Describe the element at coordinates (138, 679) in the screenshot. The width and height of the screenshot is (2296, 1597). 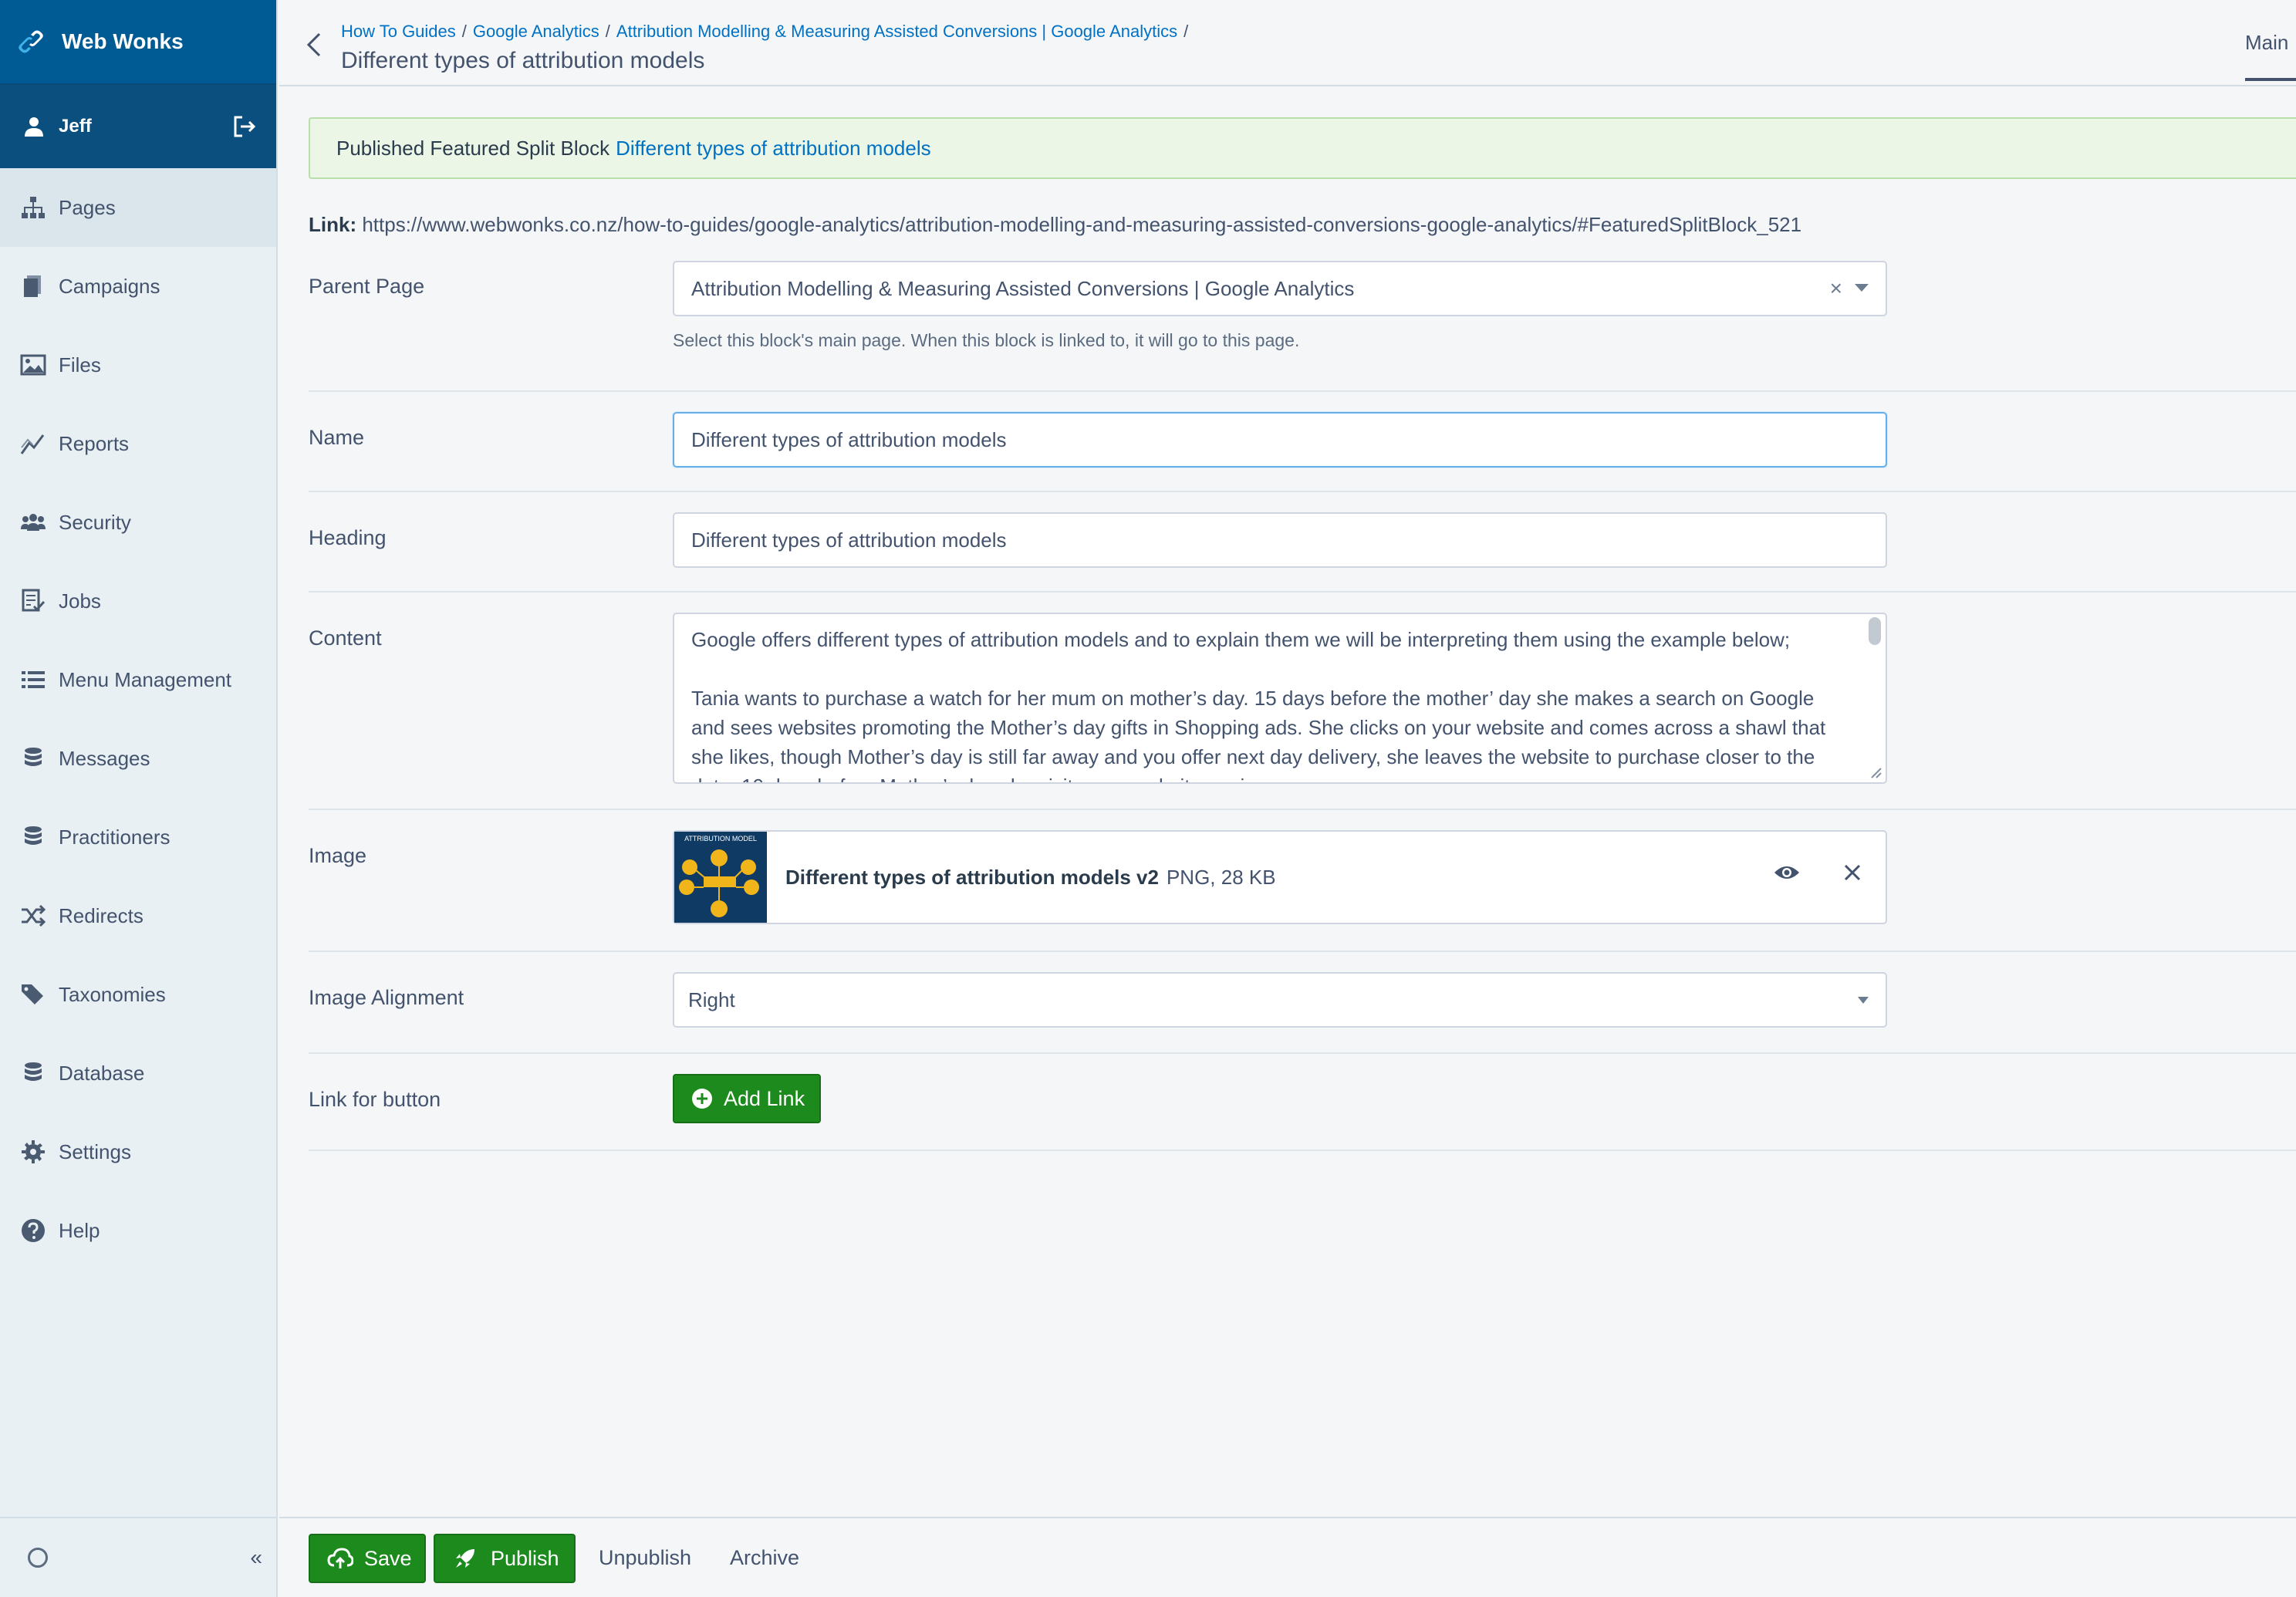
I see `sidebar-item-menu-management: Menu Management` at that location.